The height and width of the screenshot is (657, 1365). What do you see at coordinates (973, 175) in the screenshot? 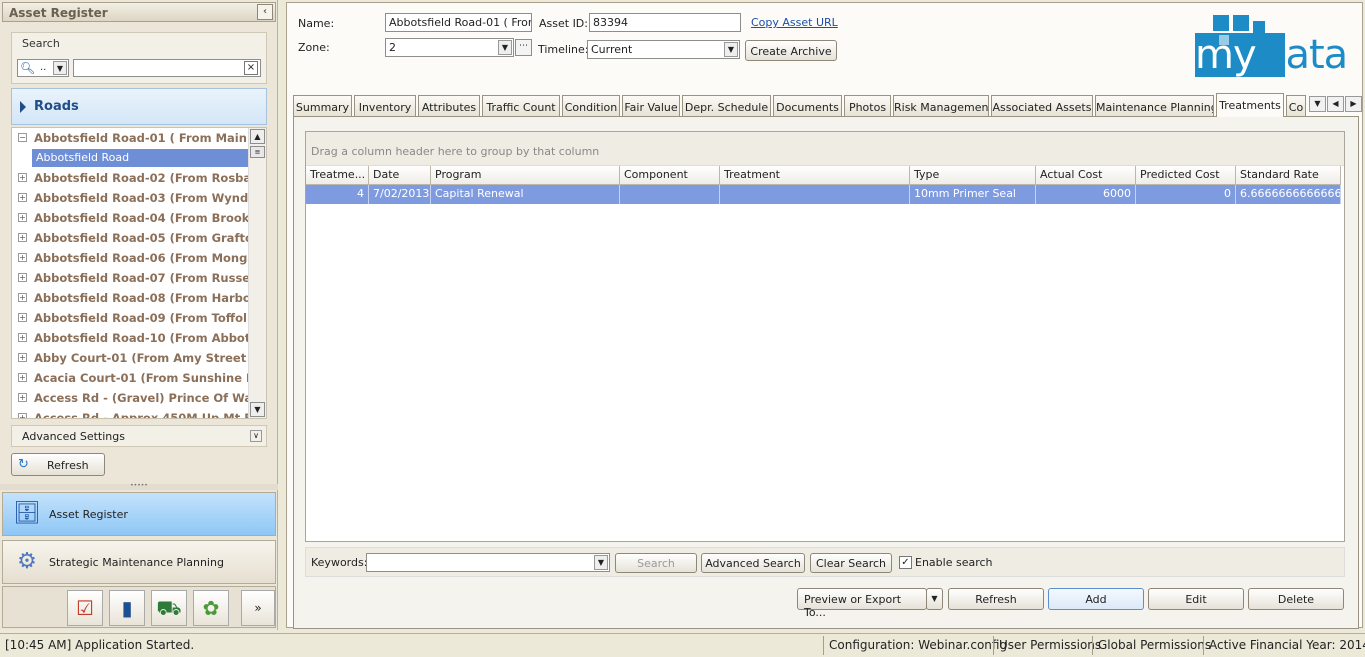
I see `column-header: Type` at bounding box center [973, 175].